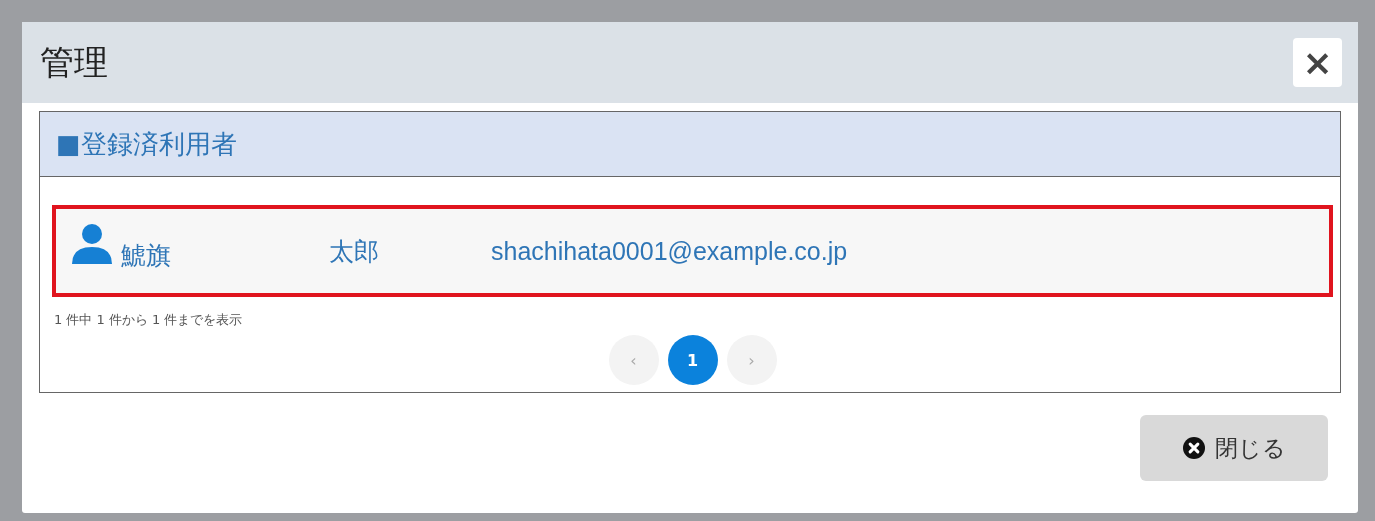 The width and height of the screenshot is (1375, 521). Describe the element at coordinates (1193, 448) in the screenshot. I see `close-icon` at that location.